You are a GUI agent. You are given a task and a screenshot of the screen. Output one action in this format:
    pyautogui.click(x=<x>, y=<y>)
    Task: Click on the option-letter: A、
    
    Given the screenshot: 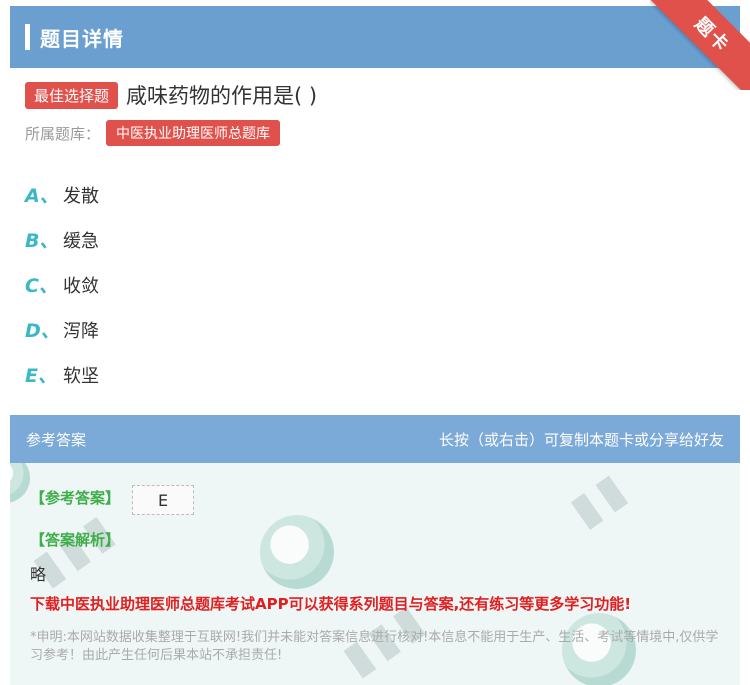 What is the action you would take?
    pyautogui.click(x=42, y=196)
    